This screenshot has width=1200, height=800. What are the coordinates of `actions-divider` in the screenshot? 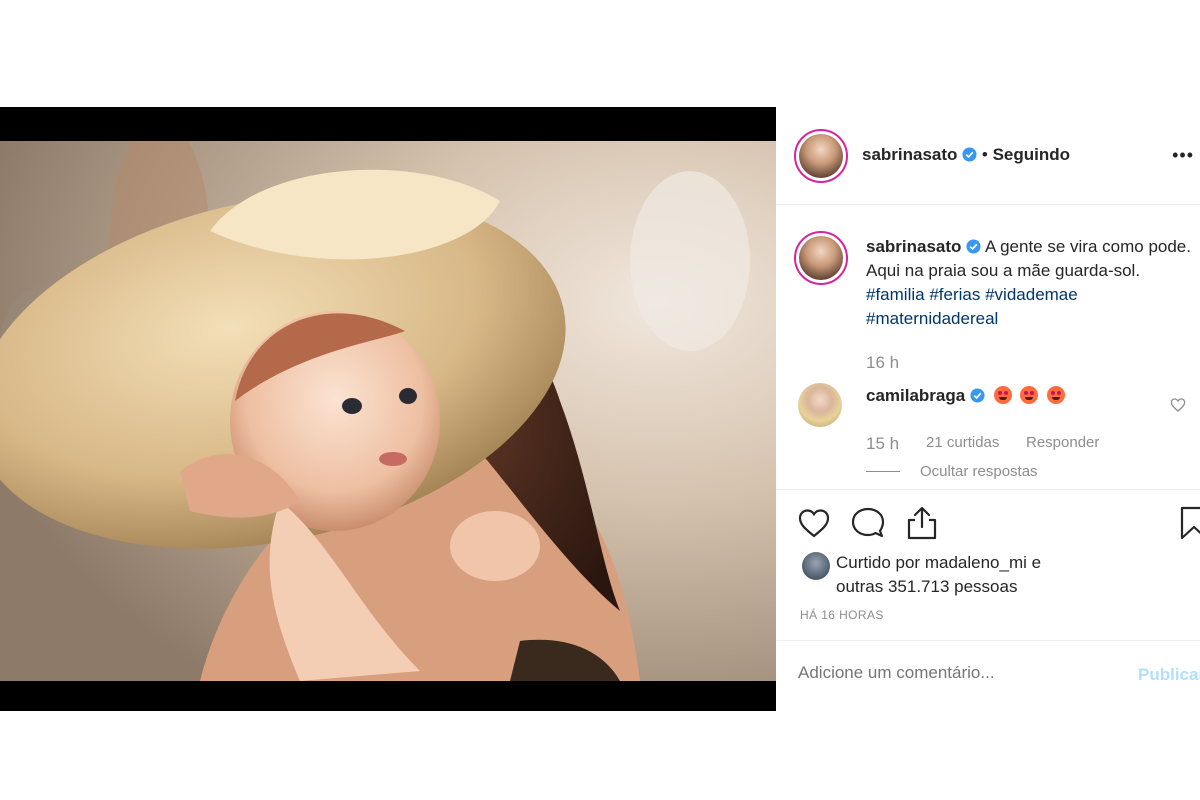 It's located at (988, 489).